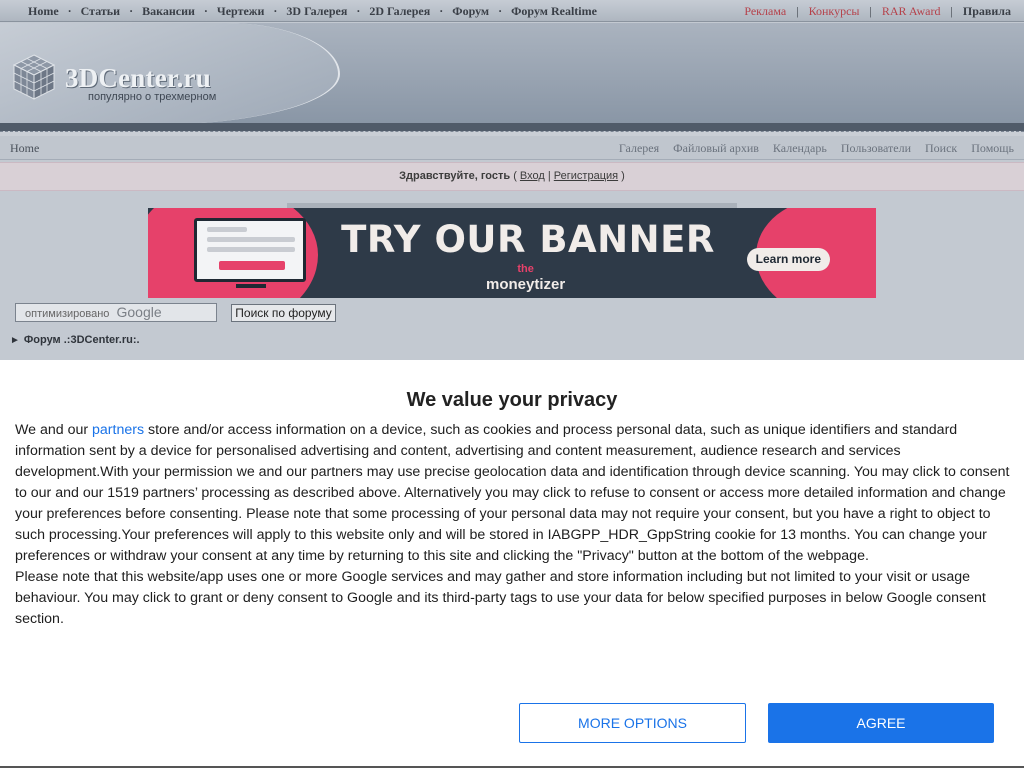  I want to click on topnav-ads-link: Реклама, so click(765, 11).